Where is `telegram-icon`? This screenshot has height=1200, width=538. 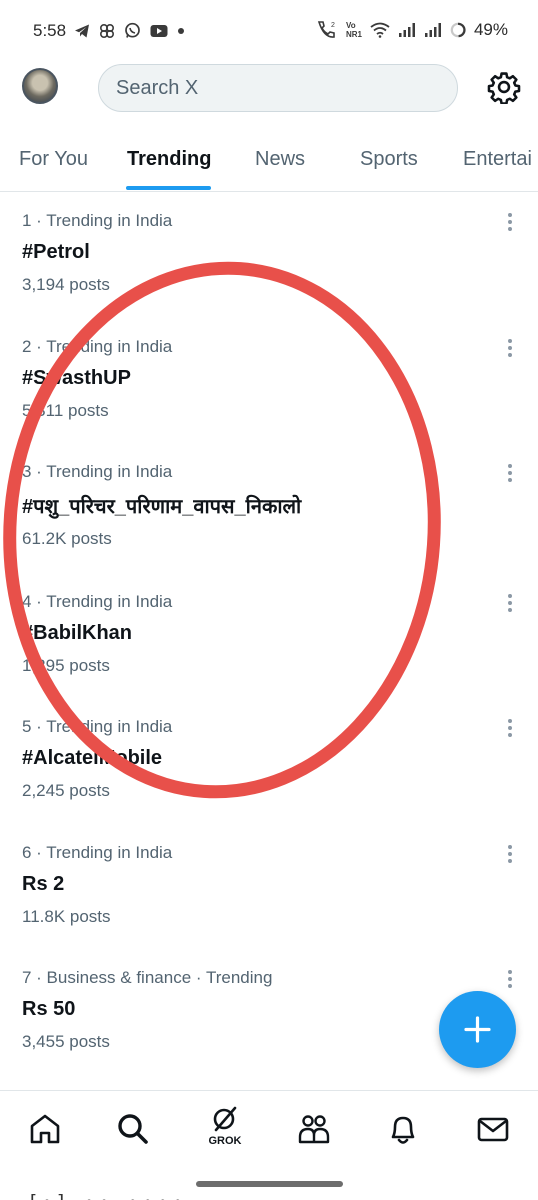
telegram-icon is located at coordinates (82, 30).